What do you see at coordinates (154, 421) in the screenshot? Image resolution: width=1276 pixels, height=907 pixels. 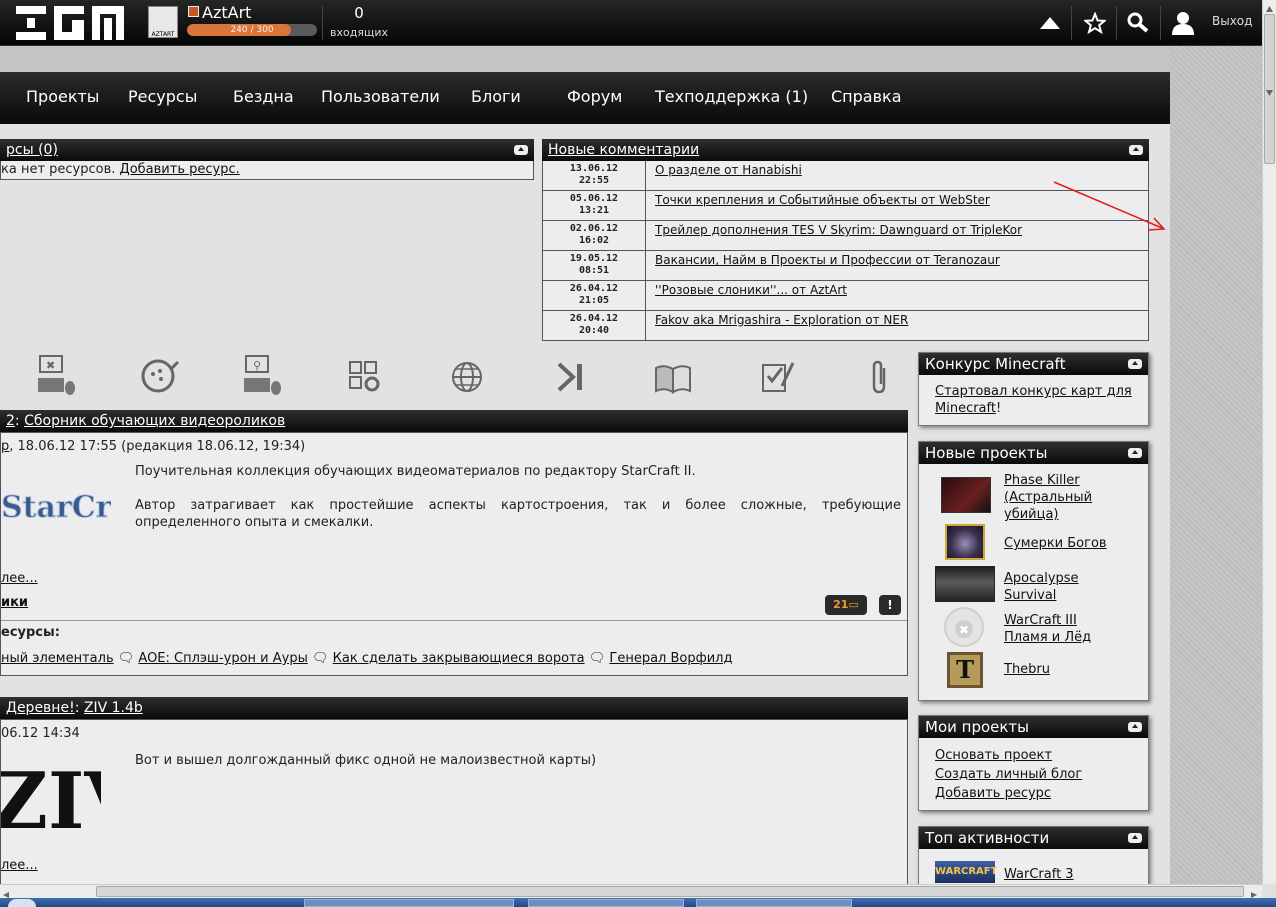 I see `article-title-link: Сборник обучающих видеороликов` at bounding box center [154, 421].